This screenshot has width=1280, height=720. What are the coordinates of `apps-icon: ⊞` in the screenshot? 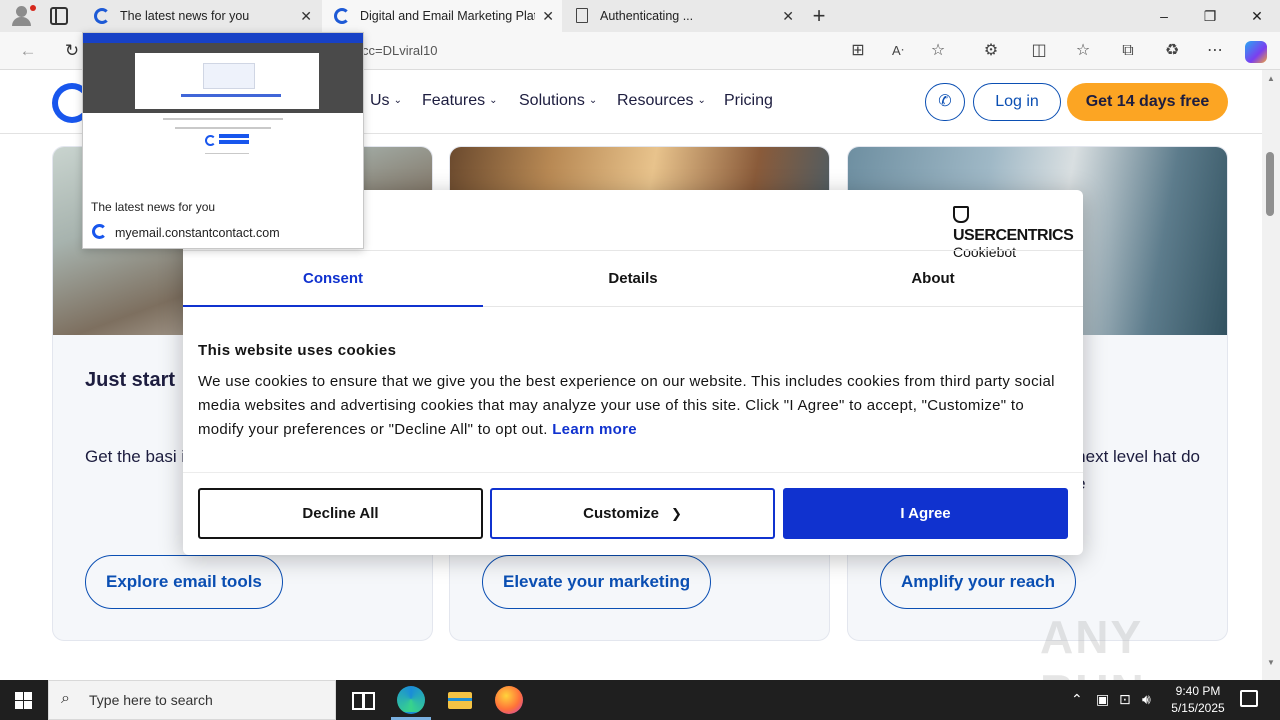 It's located at (858, 51).